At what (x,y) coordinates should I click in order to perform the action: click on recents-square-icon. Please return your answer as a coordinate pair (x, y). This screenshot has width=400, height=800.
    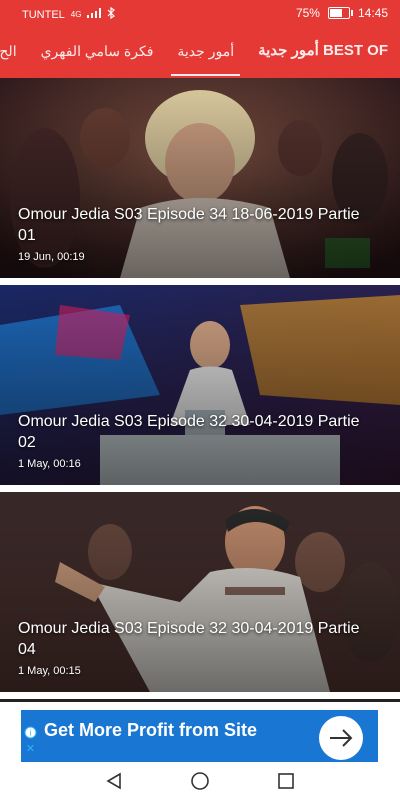
    Looking at the image, I should click on (286, 781).